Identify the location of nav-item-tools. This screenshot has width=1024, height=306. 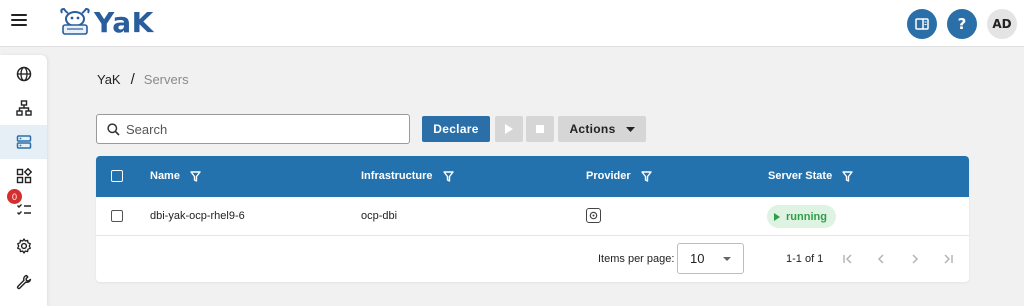
(23, 282).